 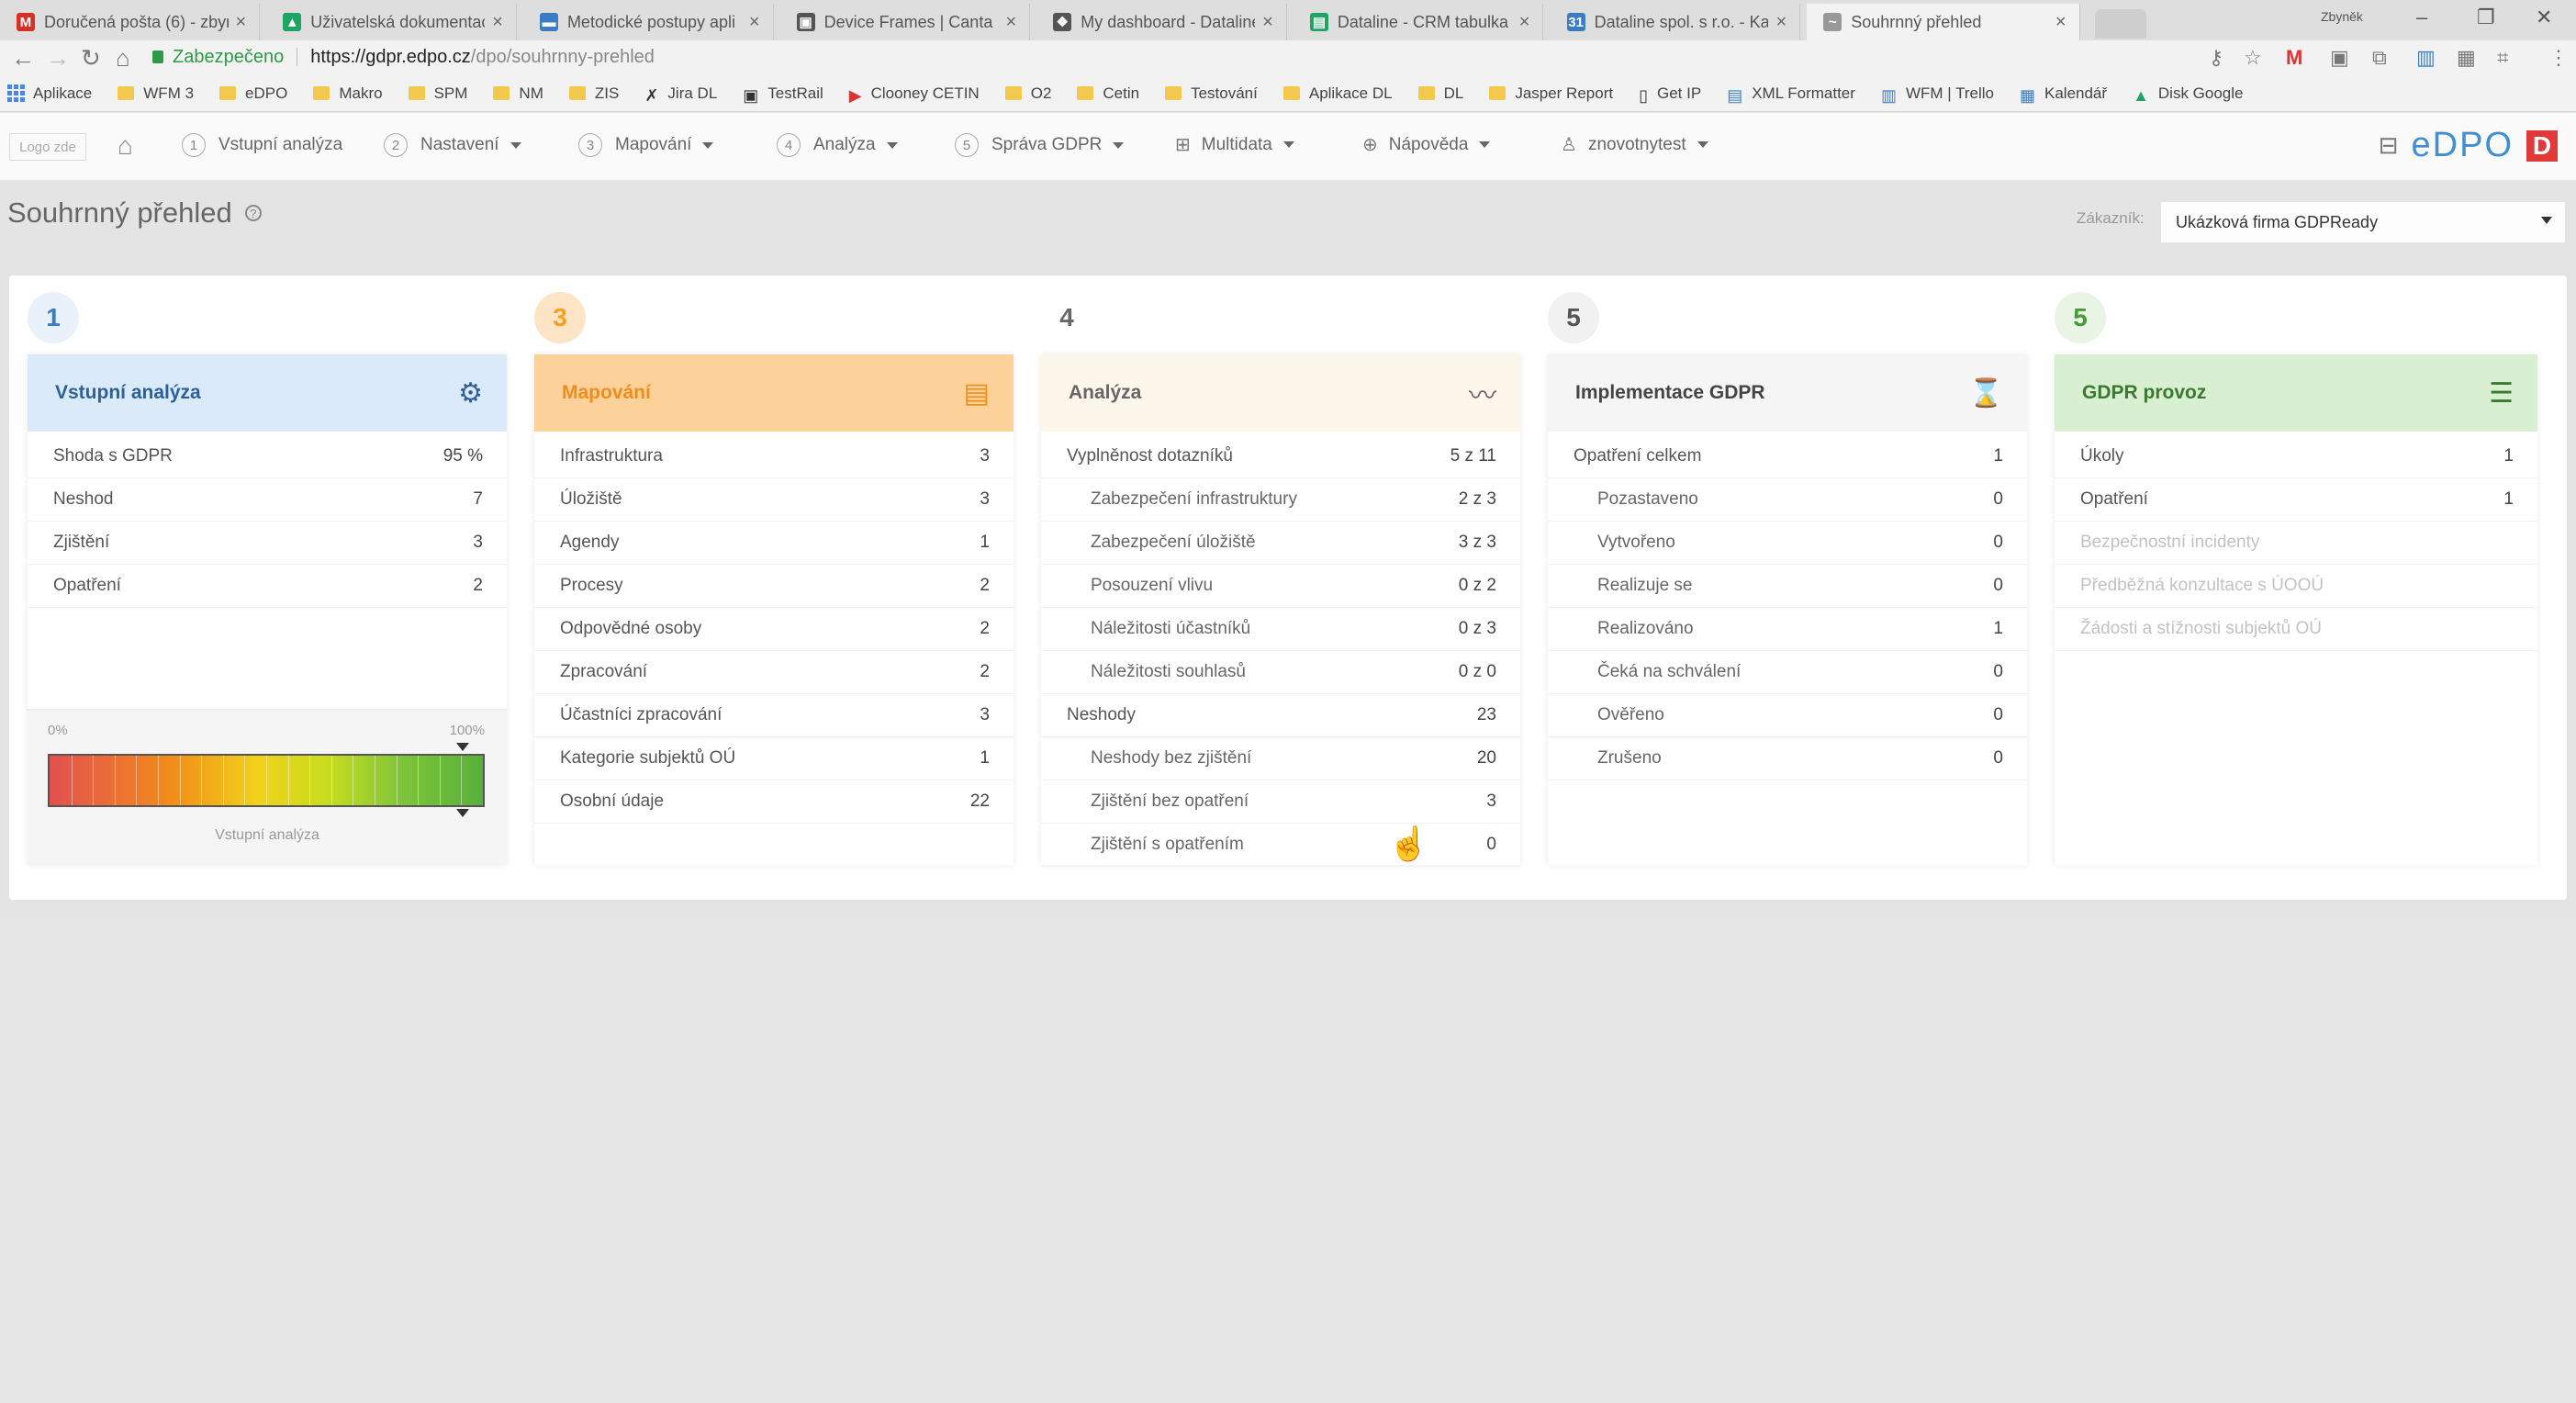 I want to click on card-row: Zabezpečení infrastruktury 2 z 3, so click(x=1280, y=500).